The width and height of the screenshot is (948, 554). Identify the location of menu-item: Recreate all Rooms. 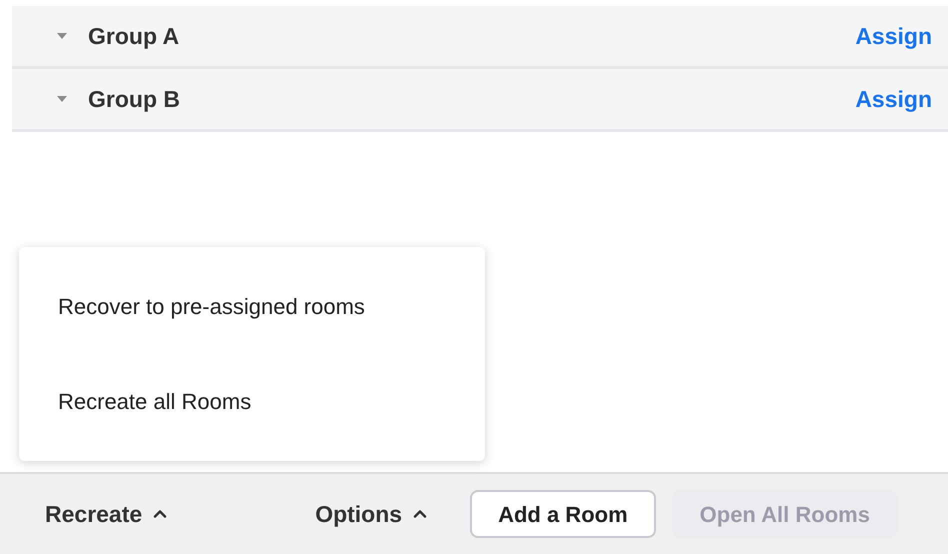
(252, 401).